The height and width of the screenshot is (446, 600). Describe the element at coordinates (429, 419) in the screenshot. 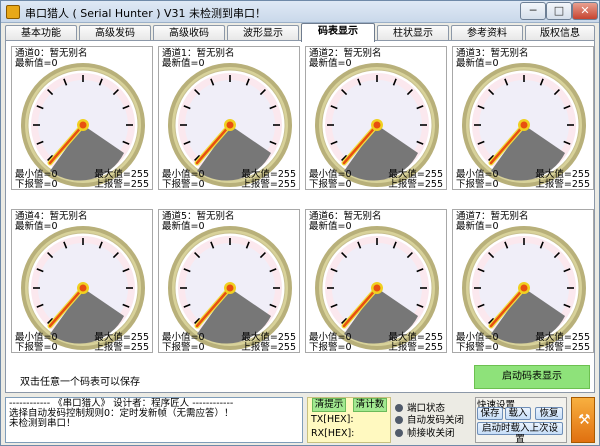

I see `auto-send-status: 自动发码关闭` at that location.